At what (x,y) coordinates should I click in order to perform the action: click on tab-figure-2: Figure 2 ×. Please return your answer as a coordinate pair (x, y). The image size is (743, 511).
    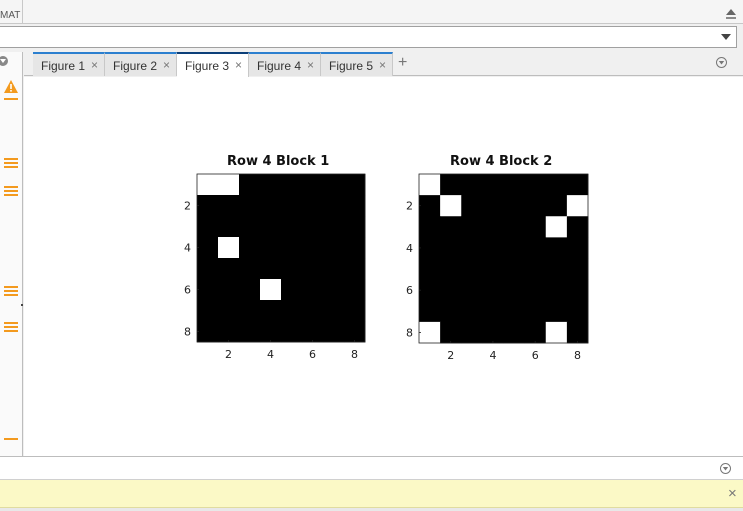
    Looking at the image, I should click on (141, 64).